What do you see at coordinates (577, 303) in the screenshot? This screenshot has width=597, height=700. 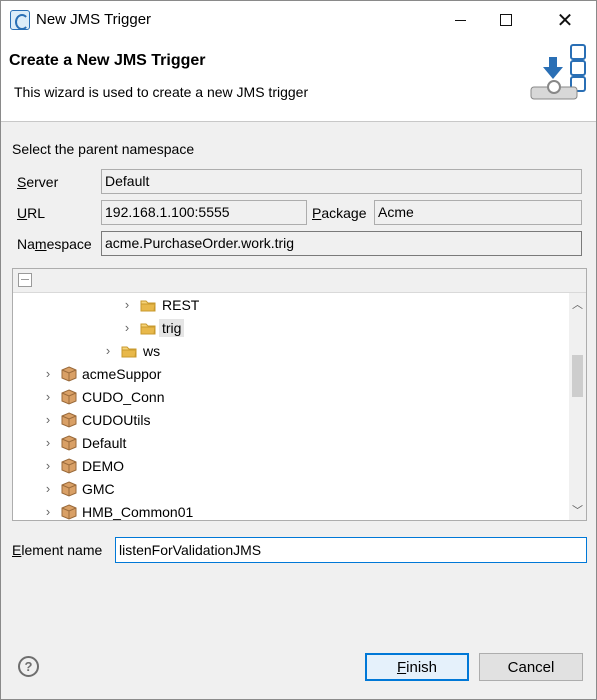 I see `scroll-up-icon: ︿` at bounding box center [577, 303].